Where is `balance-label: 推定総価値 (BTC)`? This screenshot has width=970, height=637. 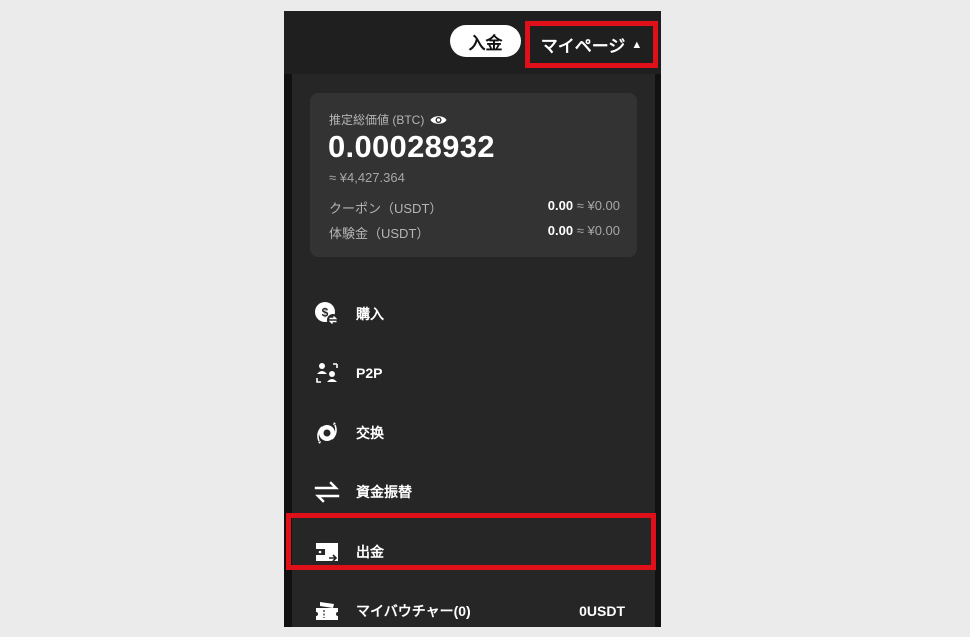 balance-label: 推定総価値 (BTC) is located at coordinates (377, 120).